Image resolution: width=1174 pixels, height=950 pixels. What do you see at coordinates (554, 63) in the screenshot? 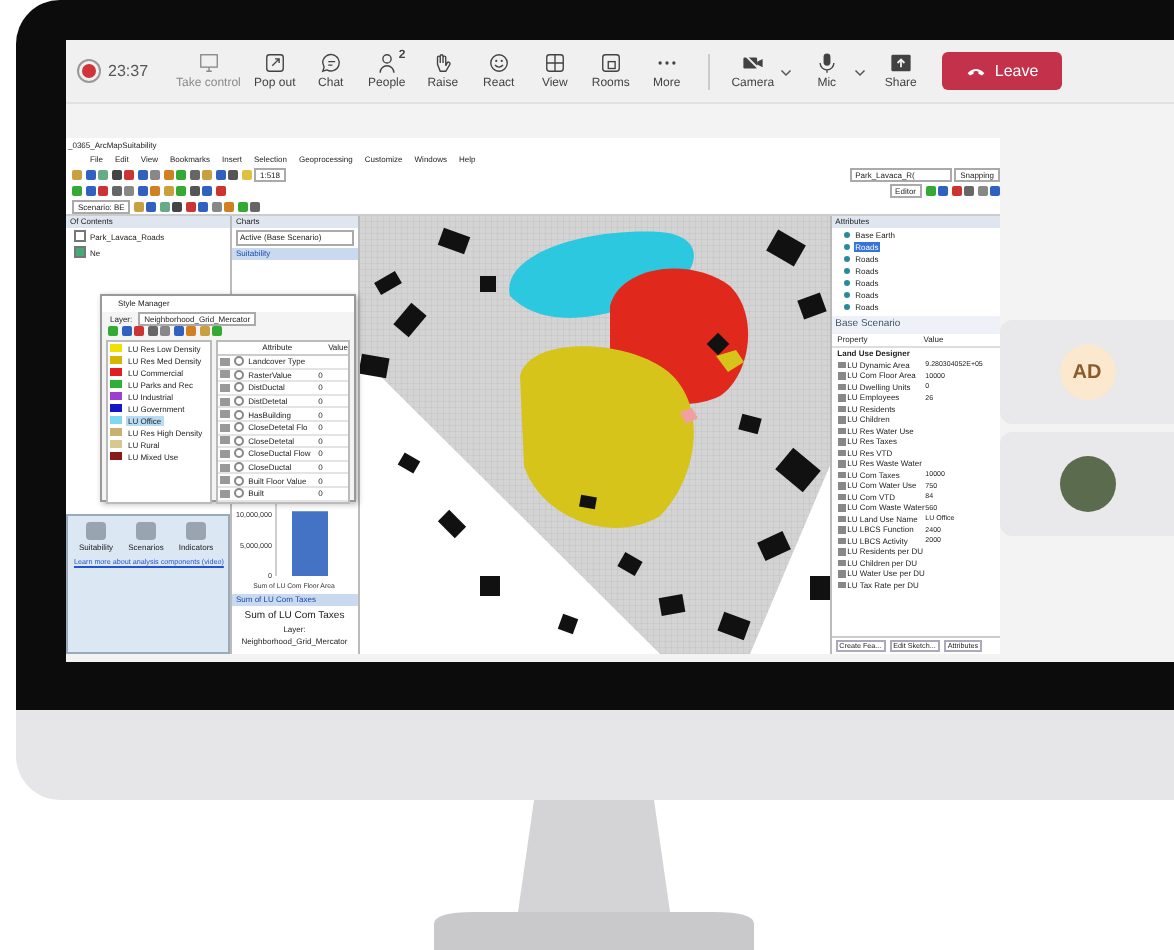
I see `grid-icon` at bounding box center [554, 63].